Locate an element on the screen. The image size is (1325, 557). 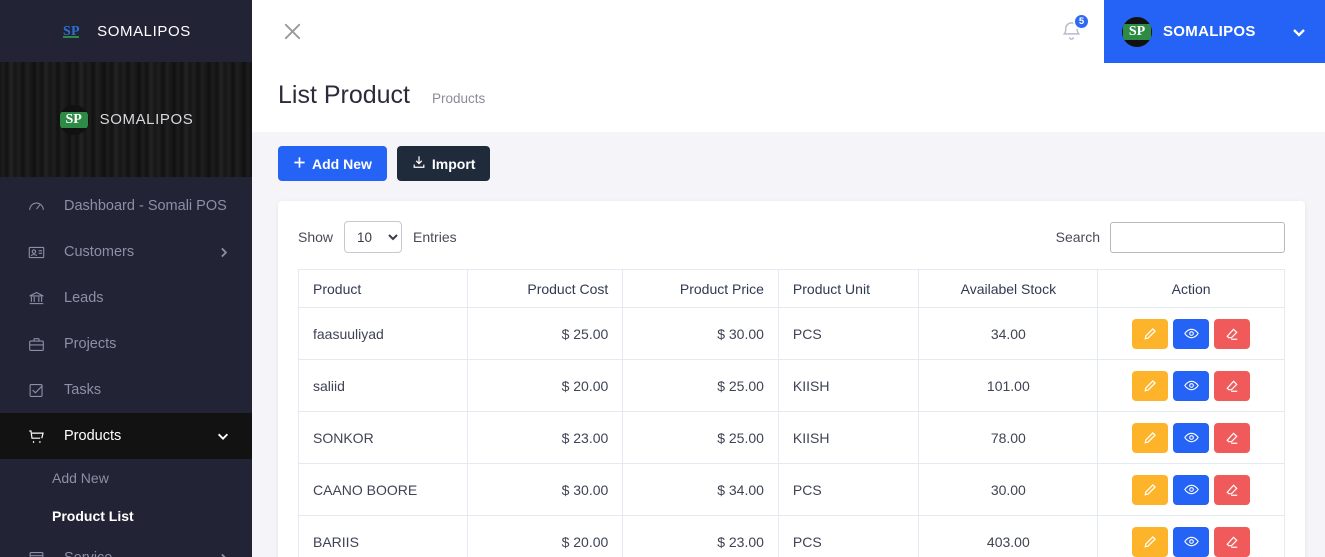
chevron-right-icon is located at coordinates (223, 554).